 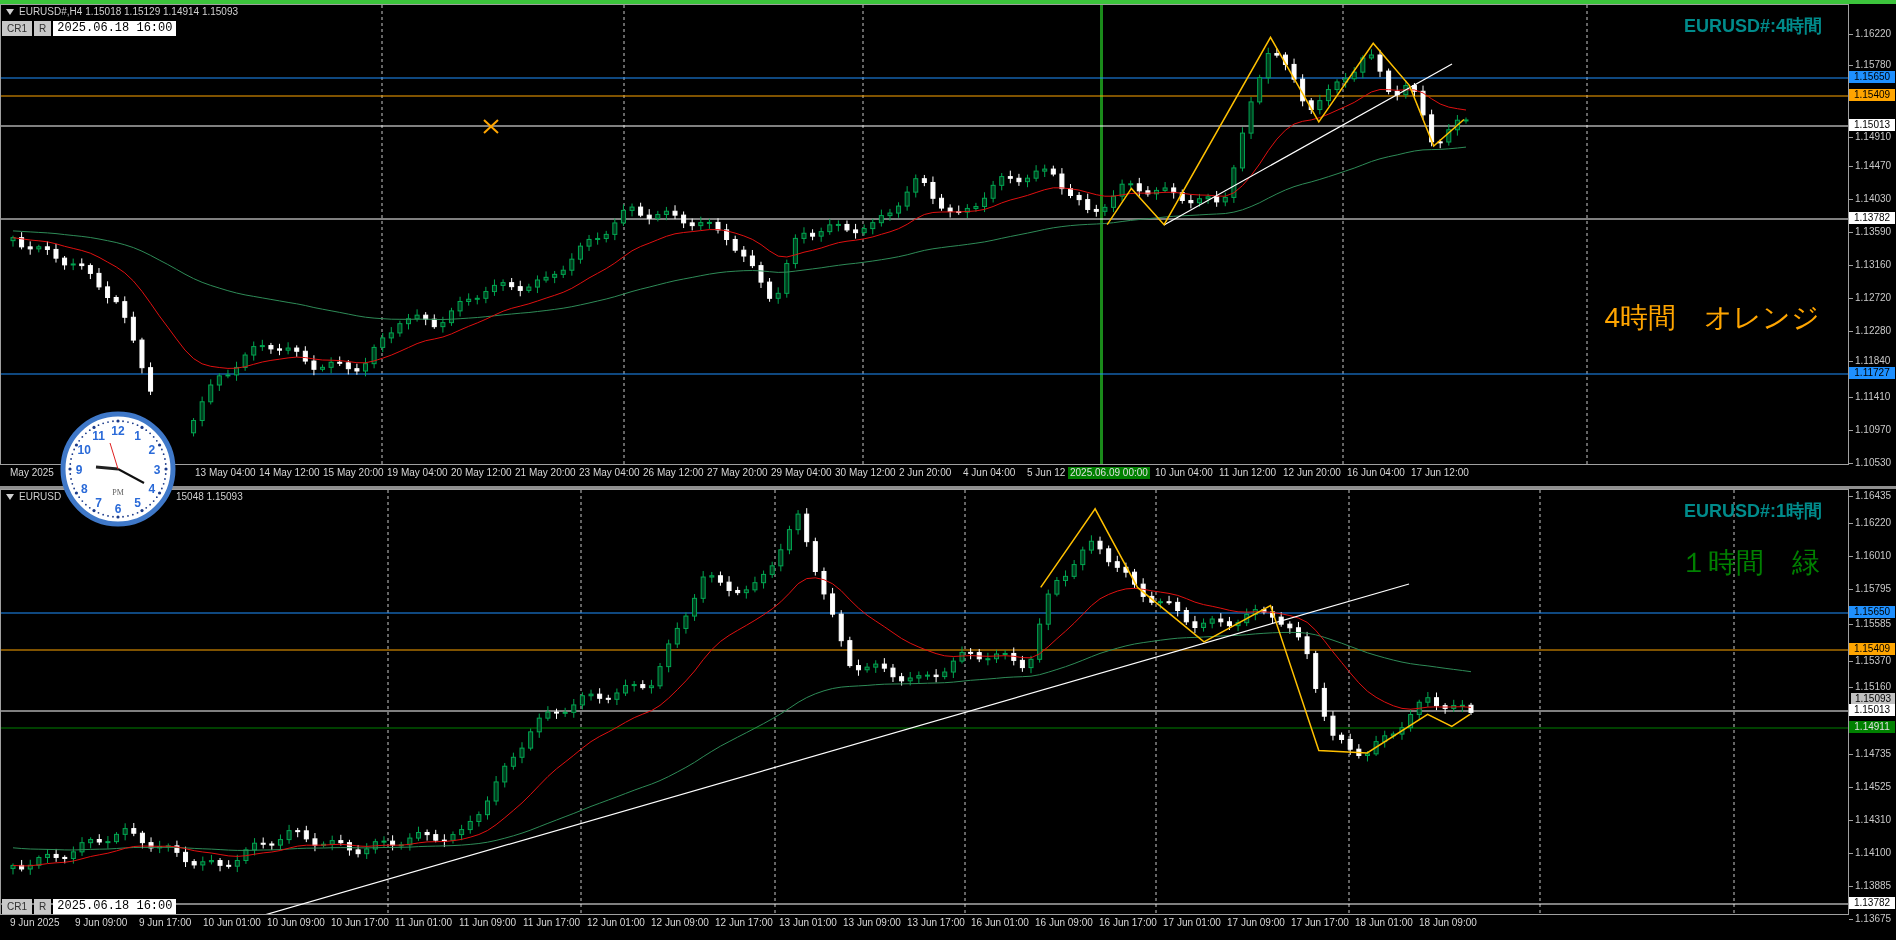 I want to click on time-label: 9 Jun 2025, so click(x=35, y=923).